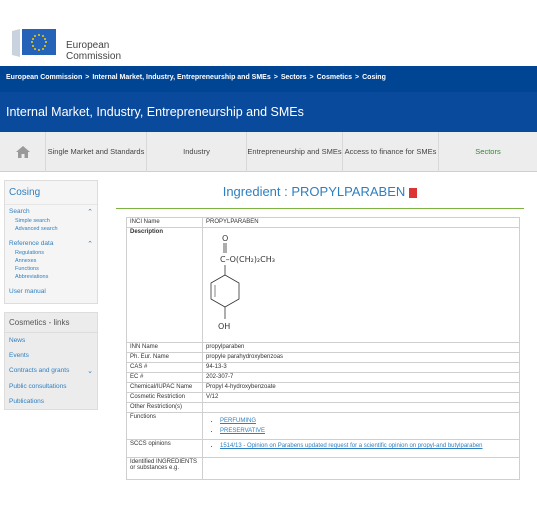  Describe the element at coordinates (51, 401) in the screenshot. I see `link-publications: Publications` at that location.